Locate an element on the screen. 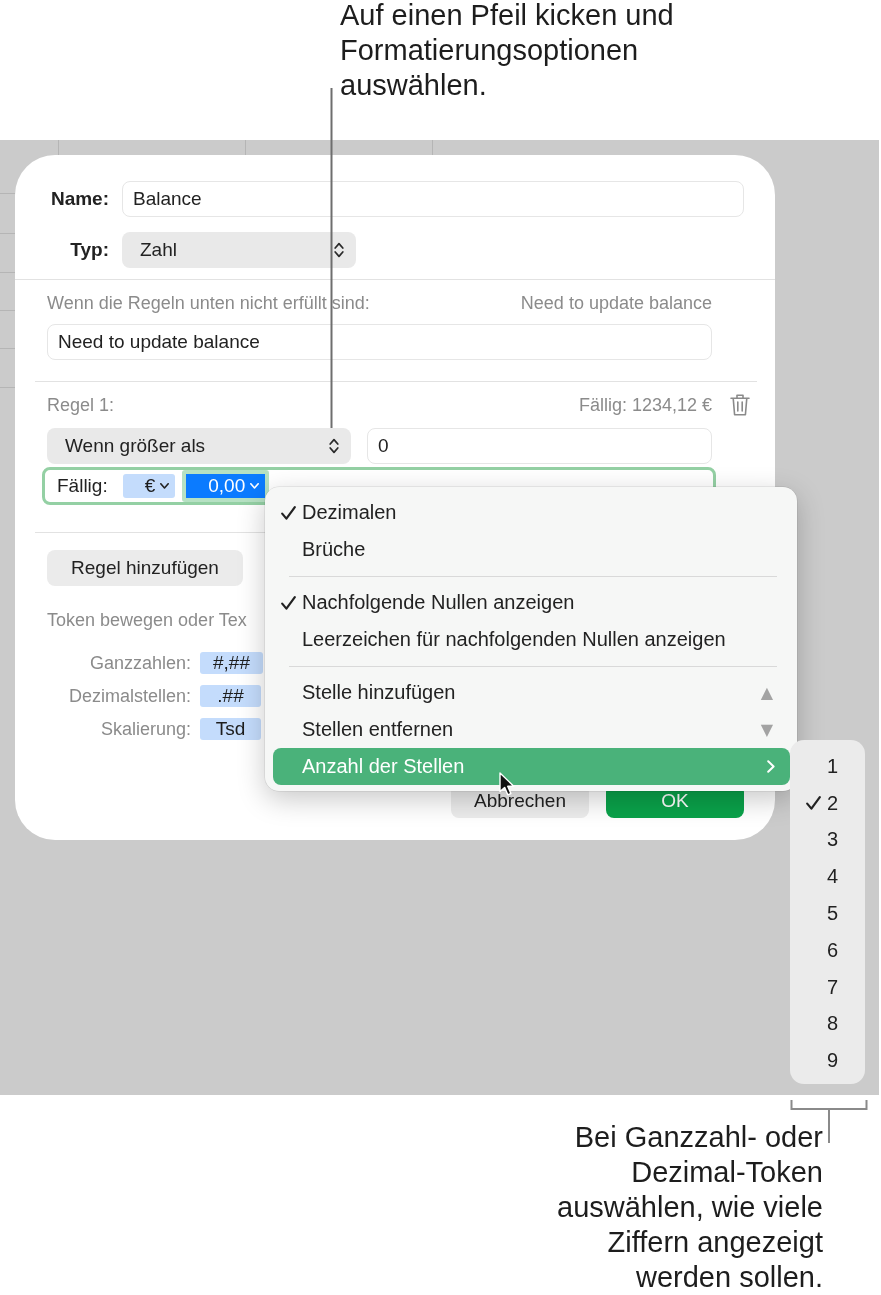  add-rule-button: Regel hinzufügen is located at coordinates (145, 568).